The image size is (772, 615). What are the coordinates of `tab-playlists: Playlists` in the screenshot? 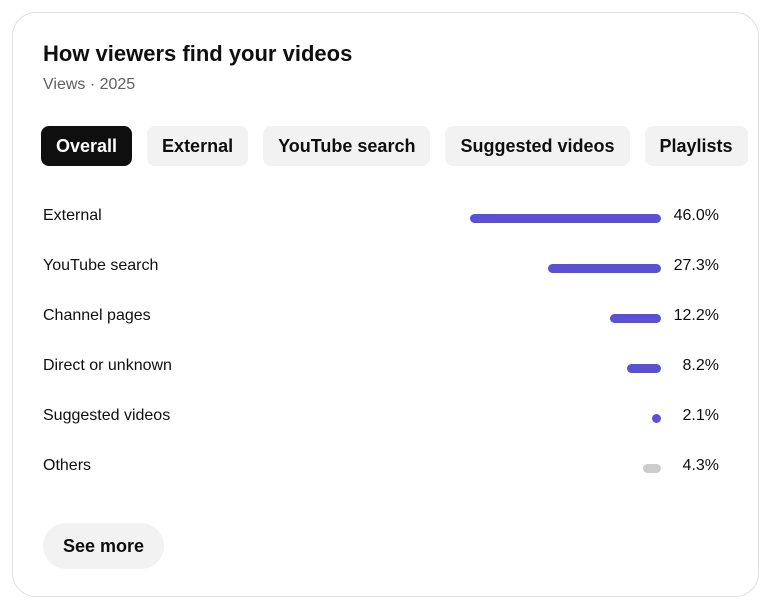 It's located at (696, 146).